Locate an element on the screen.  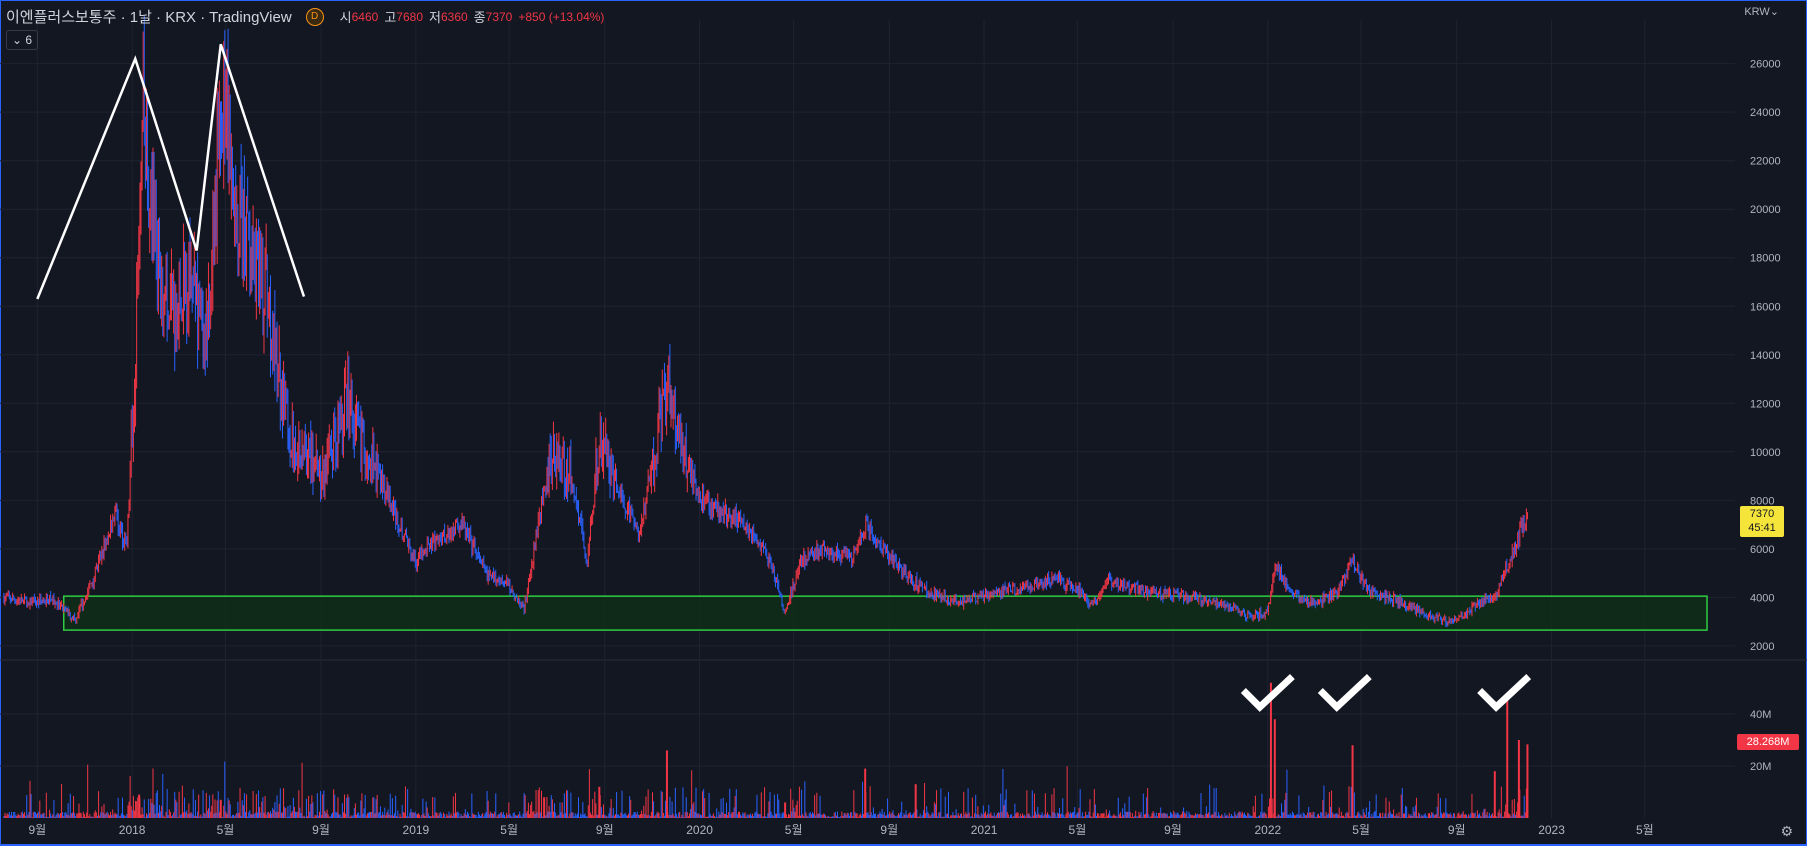
price-tick-label: 6000 is located at coordinates (1762, 550).